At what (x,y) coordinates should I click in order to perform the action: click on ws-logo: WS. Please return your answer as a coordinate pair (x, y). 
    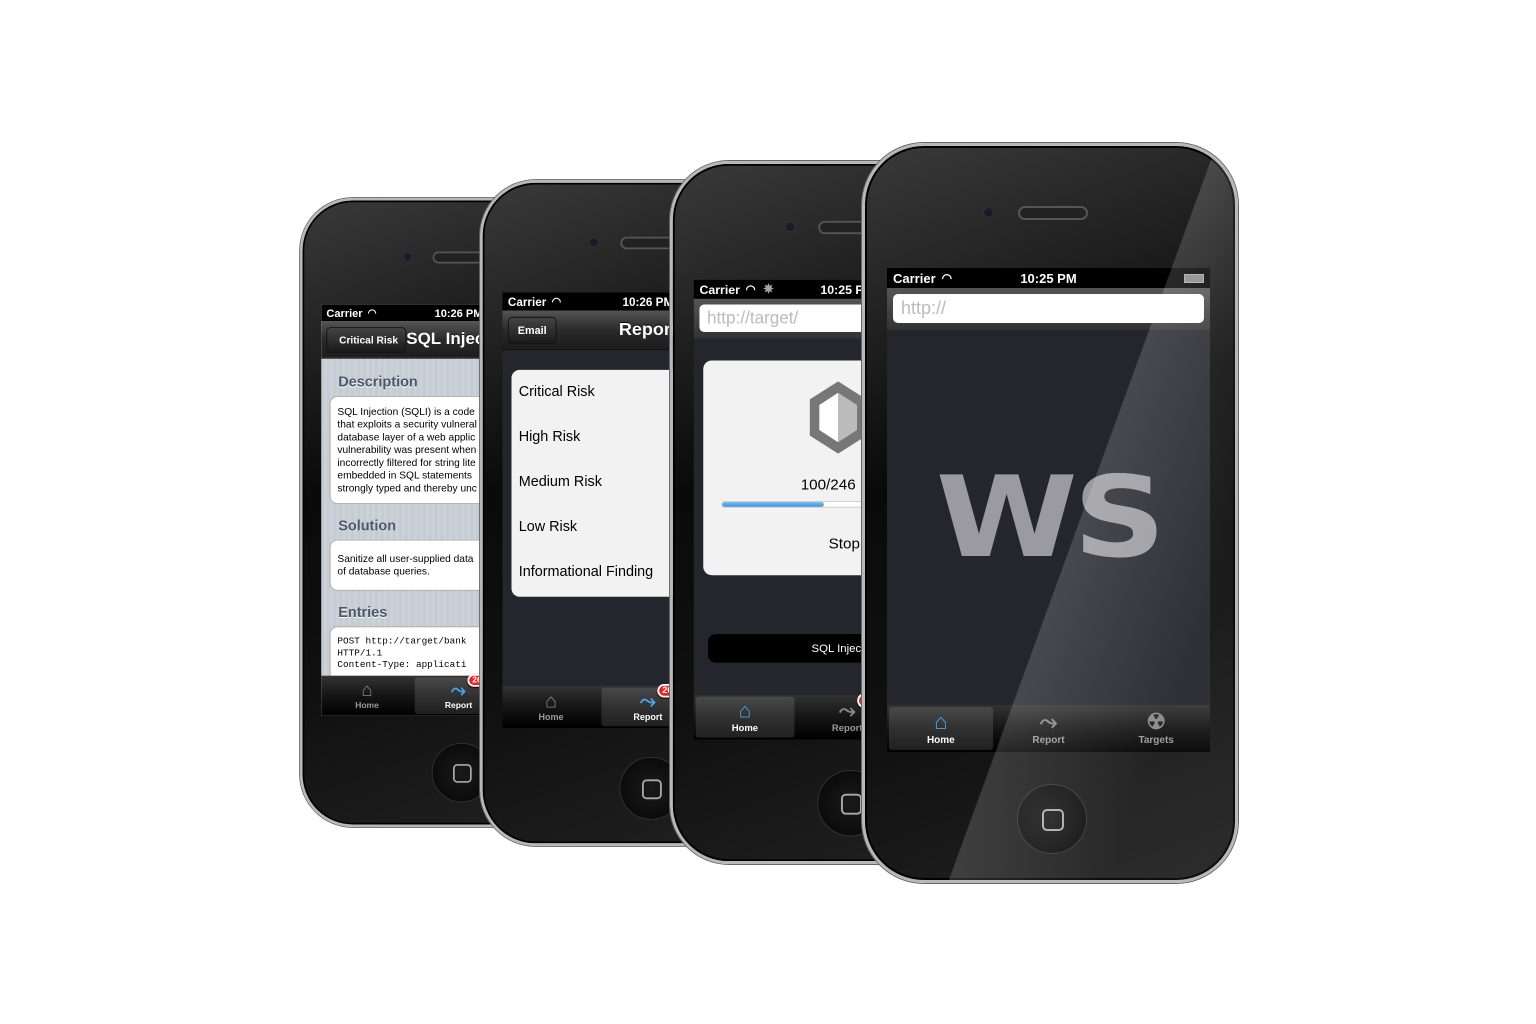
    Looking at the image, I should click on (1050, 518).